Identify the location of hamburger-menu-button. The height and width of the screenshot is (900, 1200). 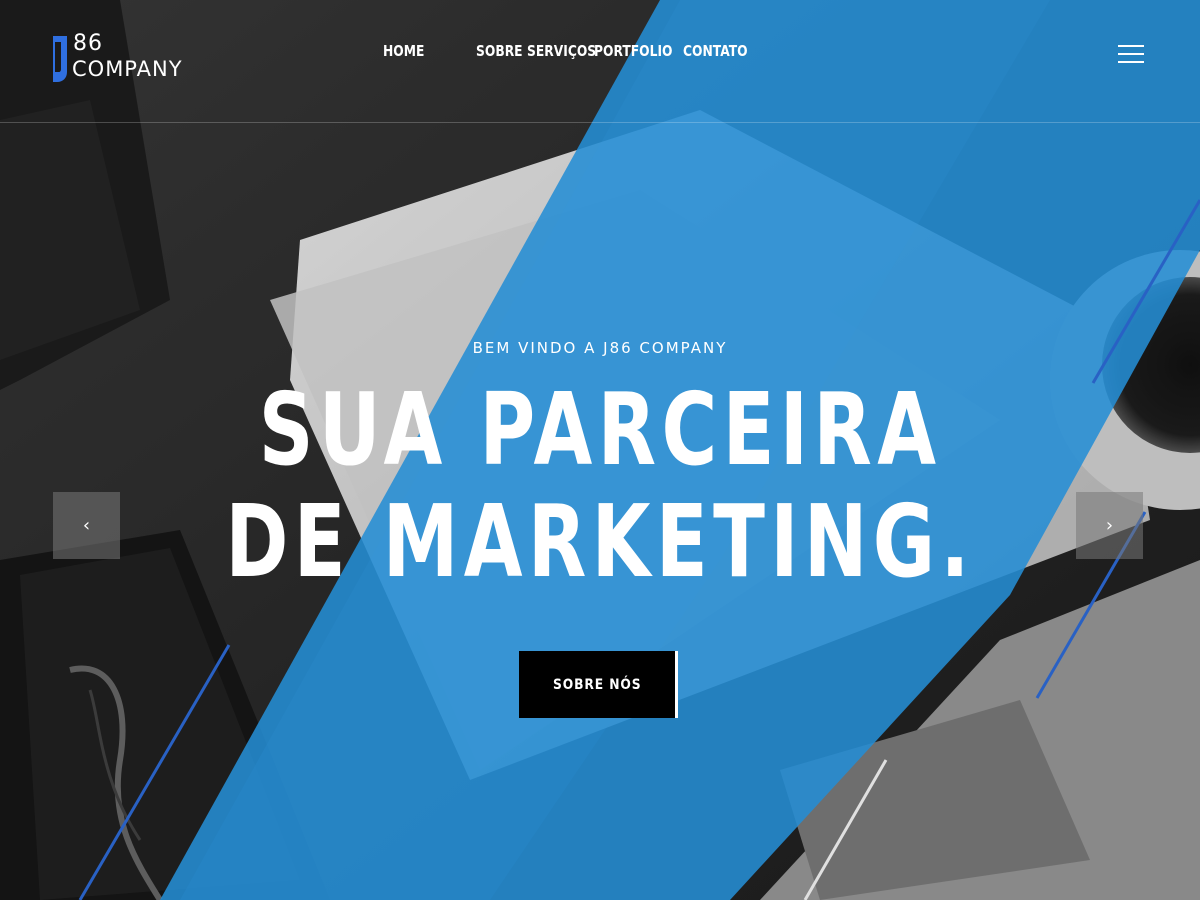
(1131, 54).